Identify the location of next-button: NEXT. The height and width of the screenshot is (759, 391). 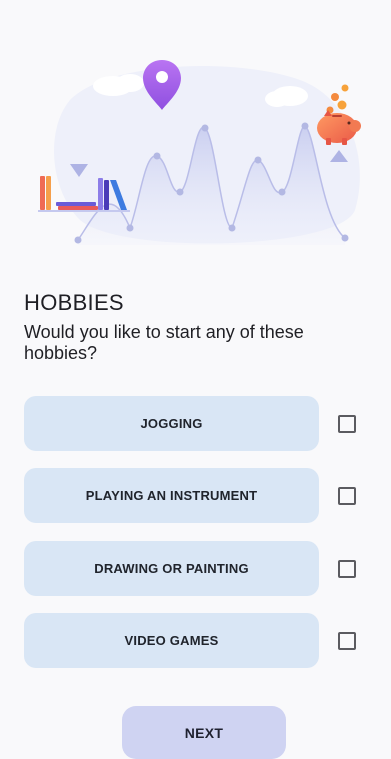
(204, 732).